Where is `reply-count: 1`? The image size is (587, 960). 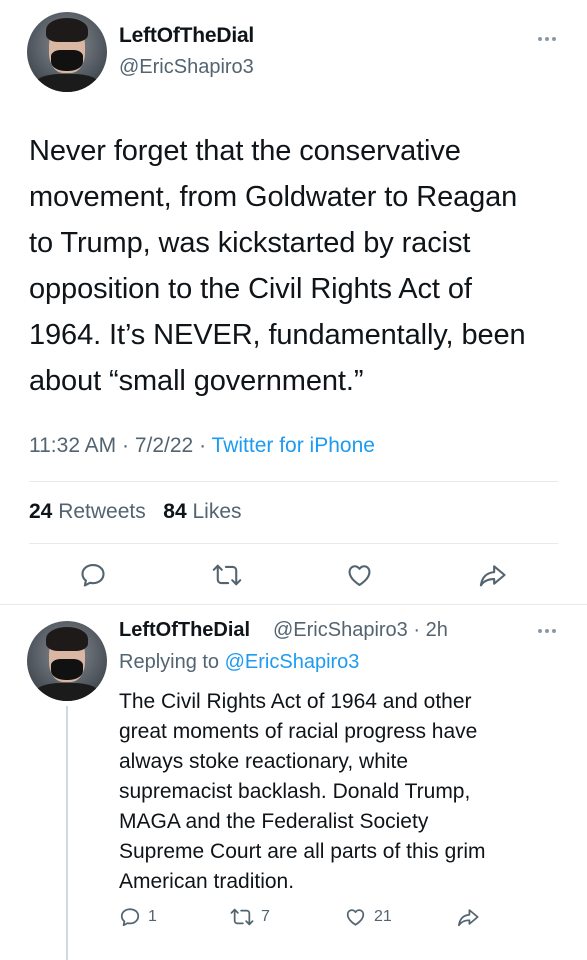
reply-count: 1 is located at coordinates (152, 916).